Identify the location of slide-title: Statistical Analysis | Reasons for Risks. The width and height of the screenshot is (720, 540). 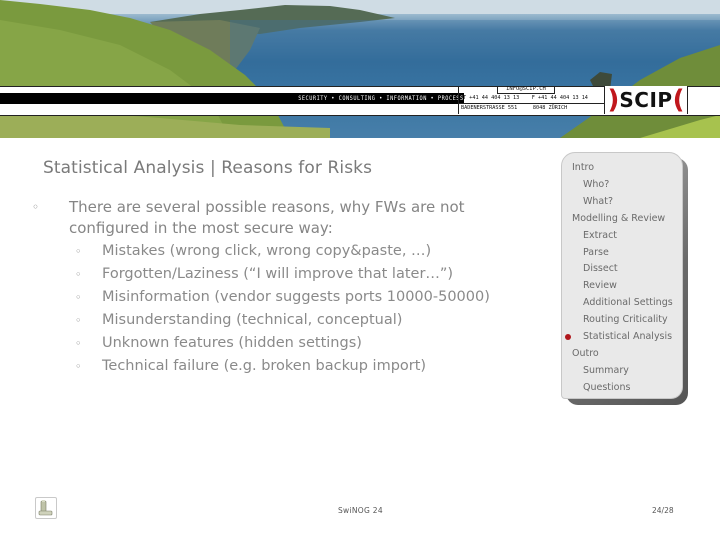
(208, 168).